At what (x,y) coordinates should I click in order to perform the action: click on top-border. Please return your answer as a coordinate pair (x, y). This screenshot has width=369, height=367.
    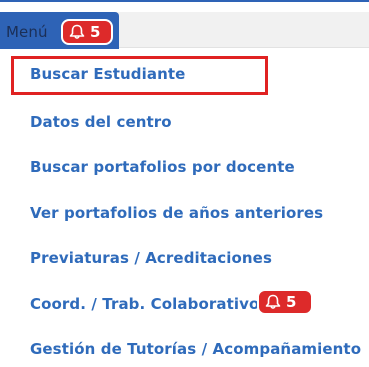
    Looking at the image, I should click on (184, 5).